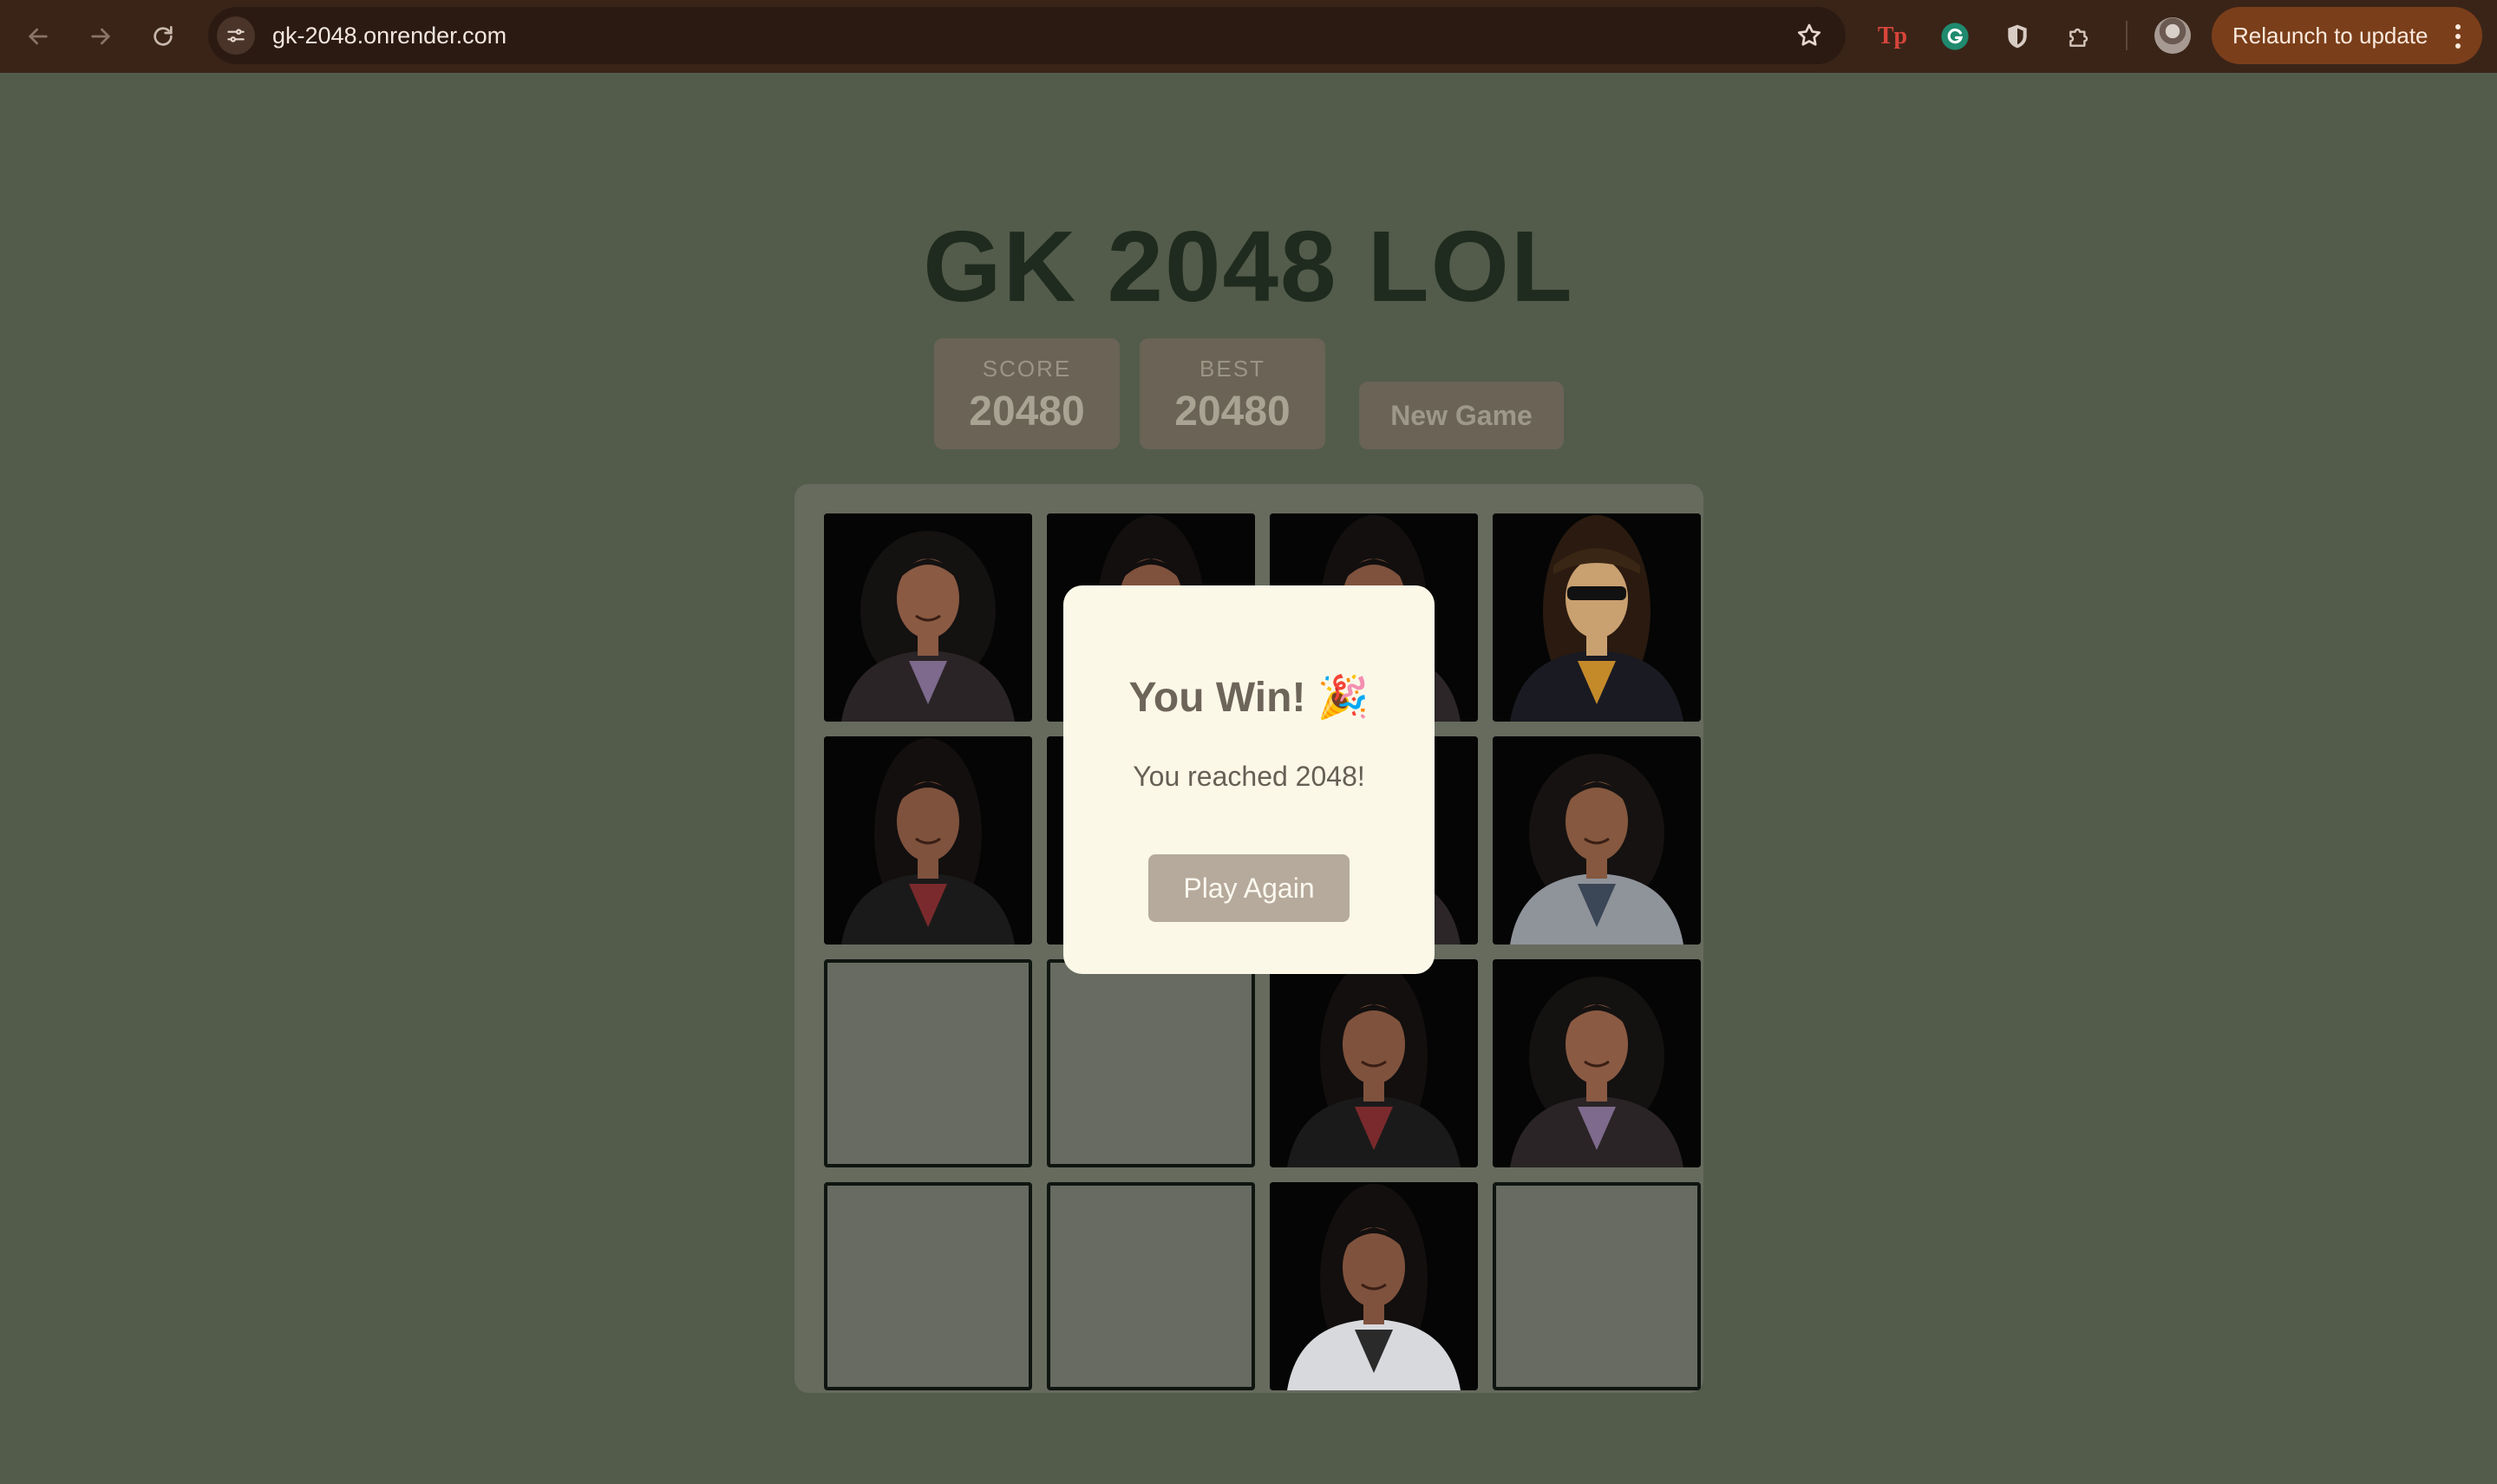 This screenshot has width=2497, height=1484. I want to click on score-value: 20480, so click(1027, 412).